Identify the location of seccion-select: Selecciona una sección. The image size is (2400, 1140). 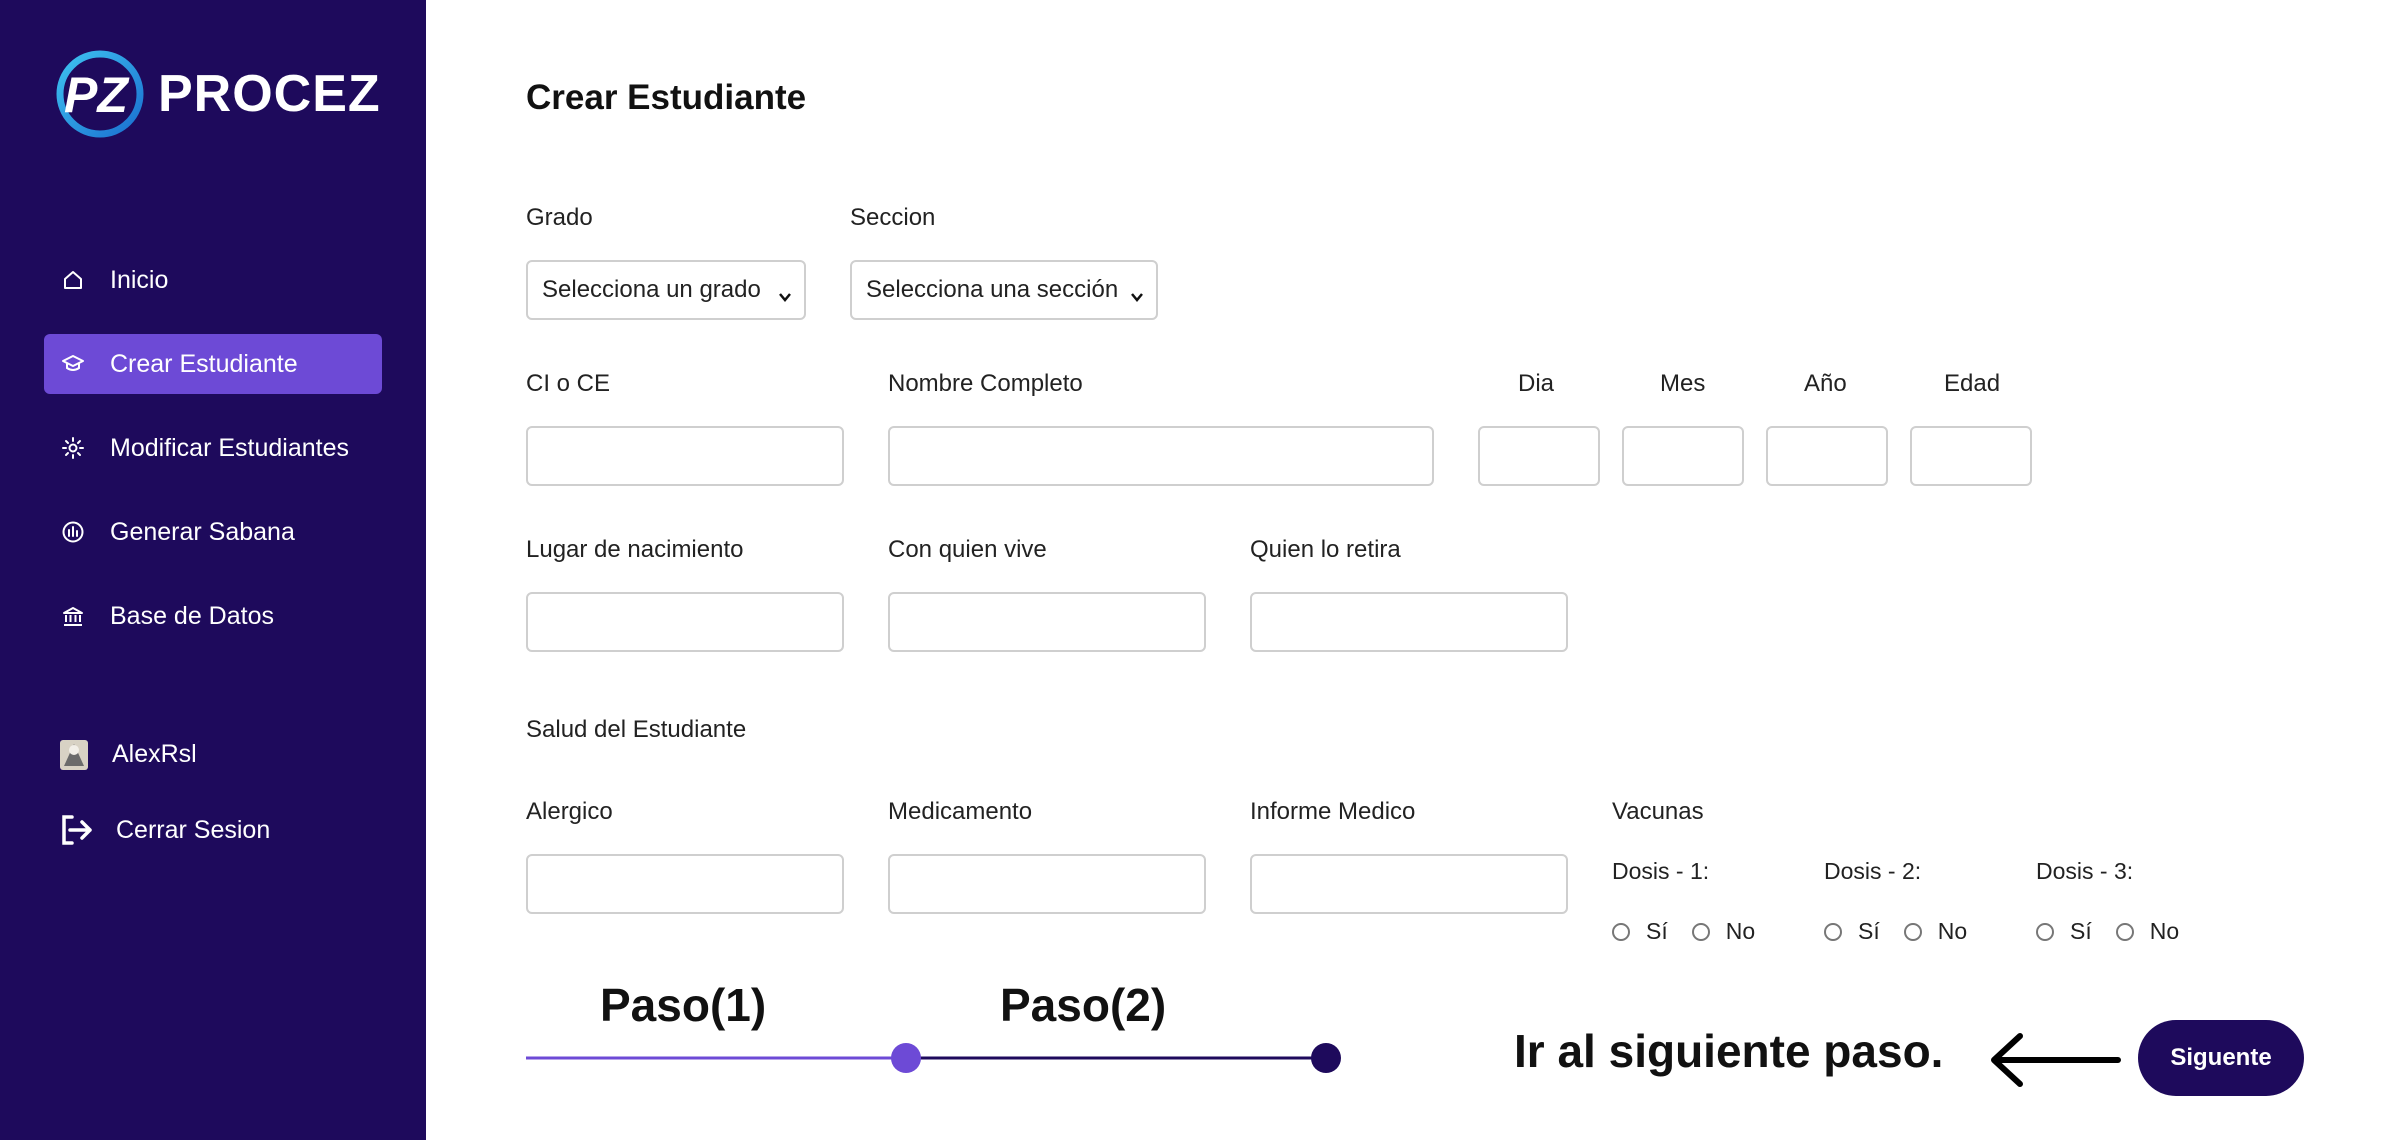
(1004, 290).